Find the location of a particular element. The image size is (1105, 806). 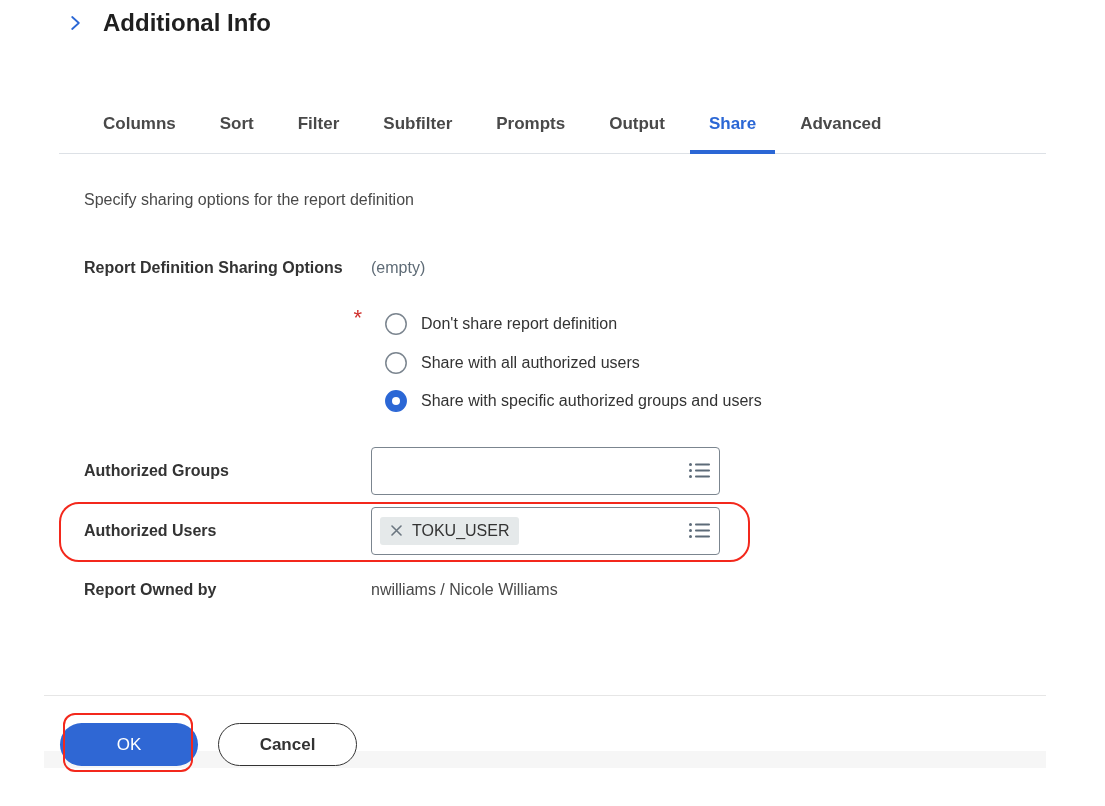

tab: Share is located at coordinates (732, 125).